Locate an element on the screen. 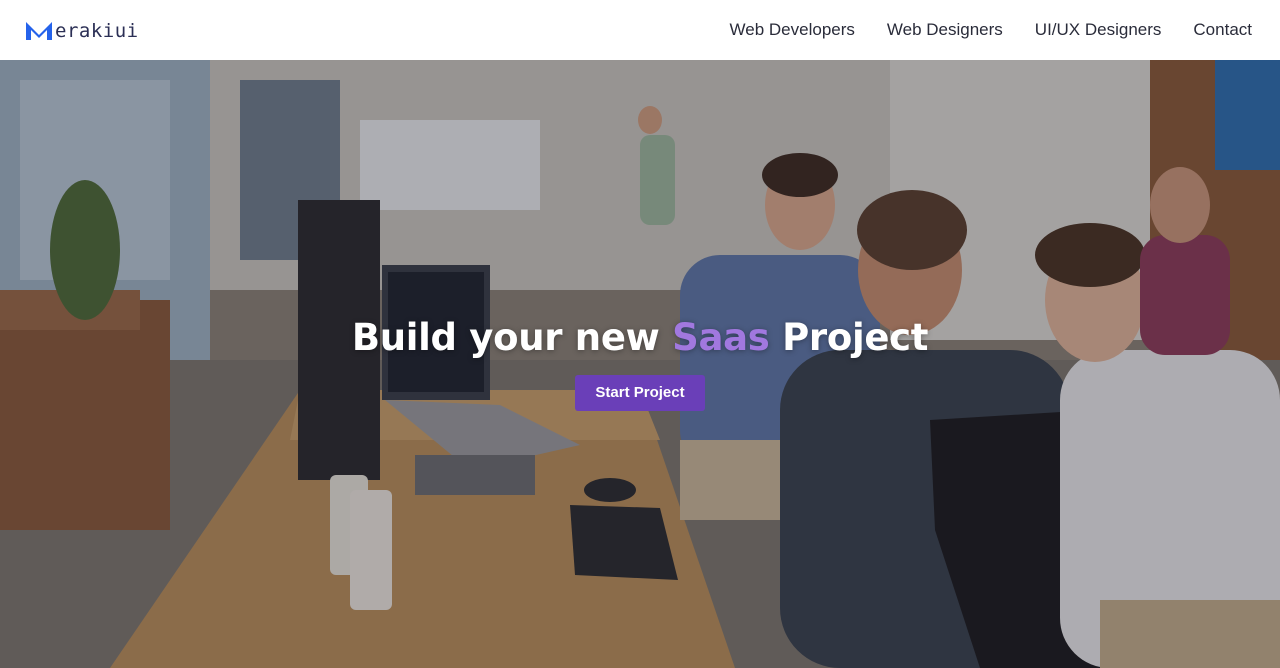 The width and height of the screenshot is (1280, 668). nav-link-web-designers: Web Designers is located at coordinates (945, 30).